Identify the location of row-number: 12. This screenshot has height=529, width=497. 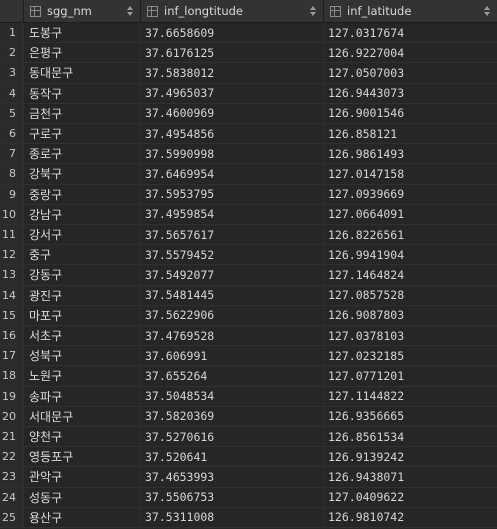
(12, 255).